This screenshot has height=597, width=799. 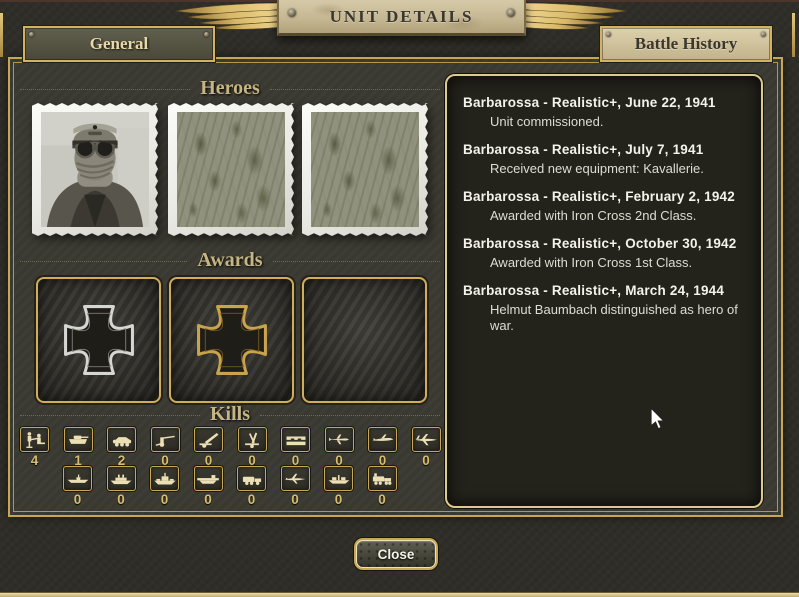 I want to click on submarine-icon, so click(x=77, y=478).